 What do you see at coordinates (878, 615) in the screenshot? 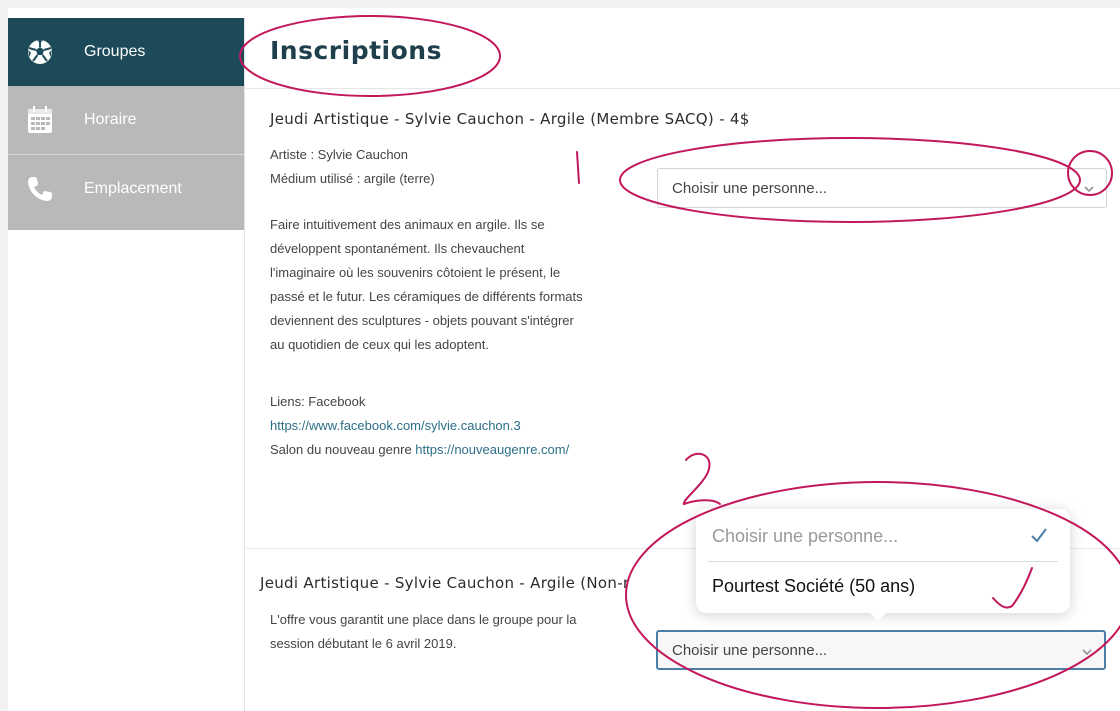
I see `popover-arrow` at bounding box center [878, 615].